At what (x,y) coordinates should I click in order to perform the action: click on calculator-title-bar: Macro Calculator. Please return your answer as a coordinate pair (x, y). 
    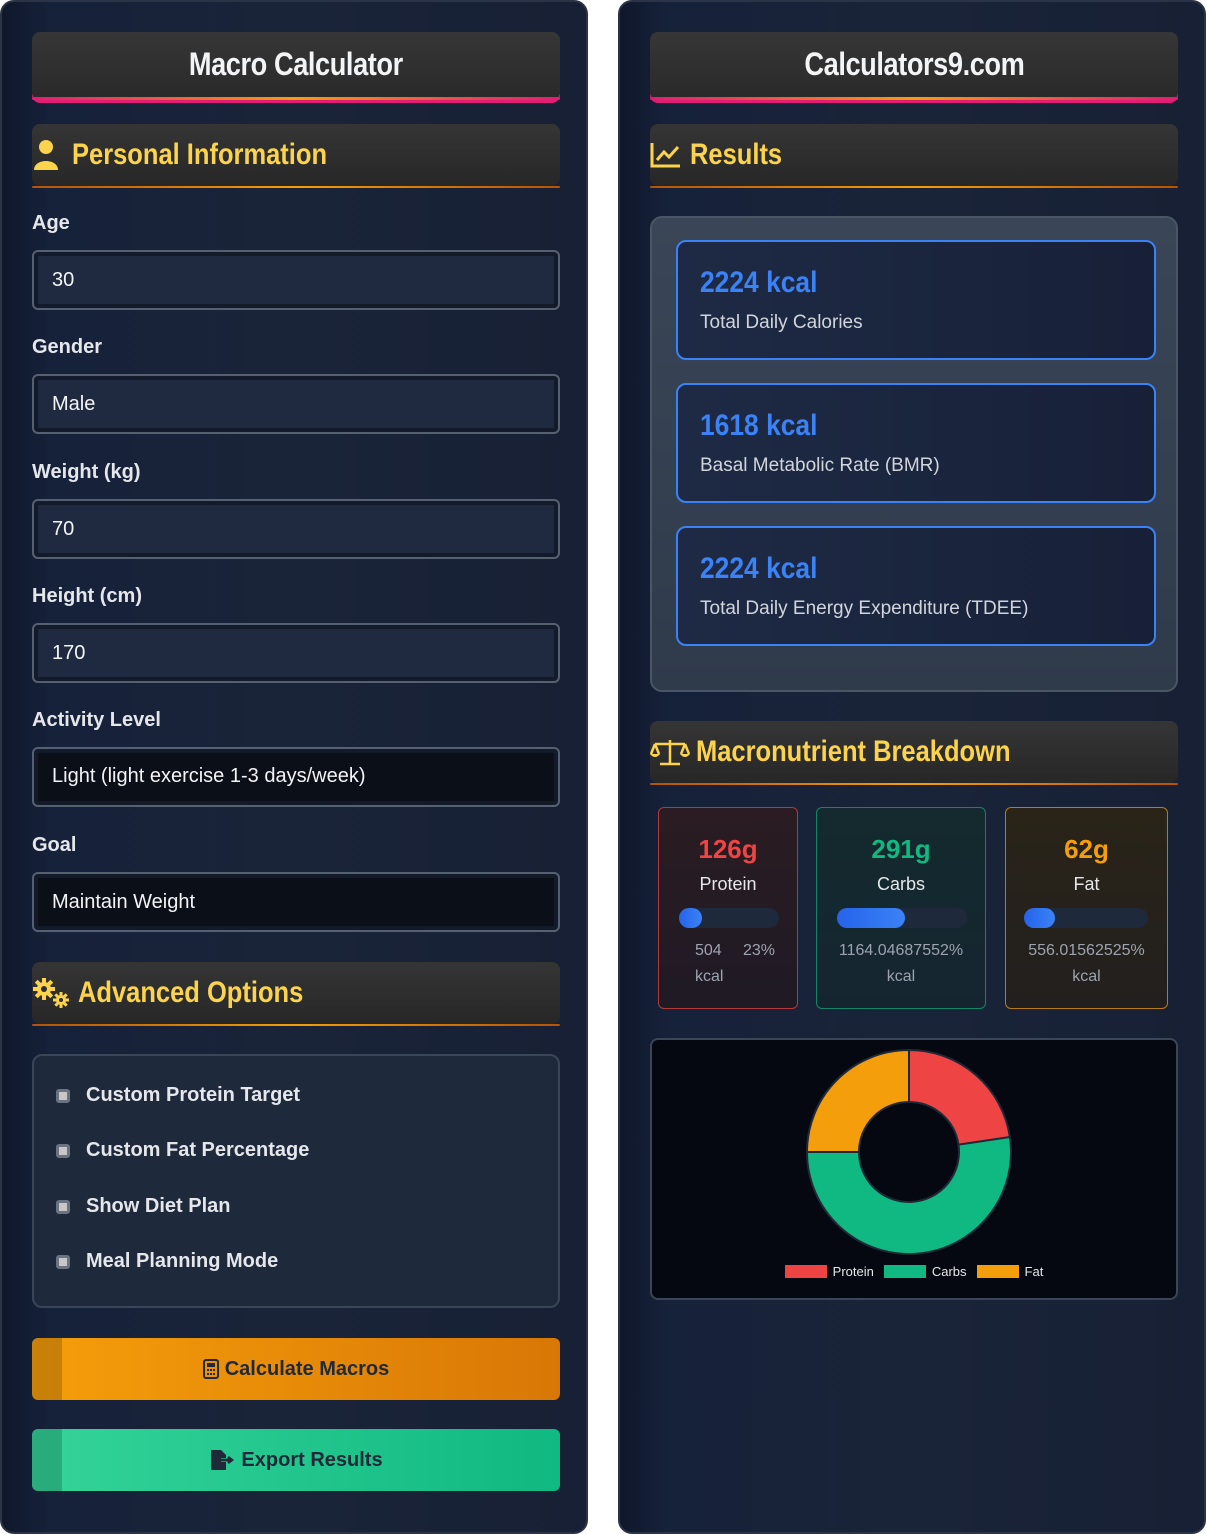
    Looking at the image, I should click on (296, 66).